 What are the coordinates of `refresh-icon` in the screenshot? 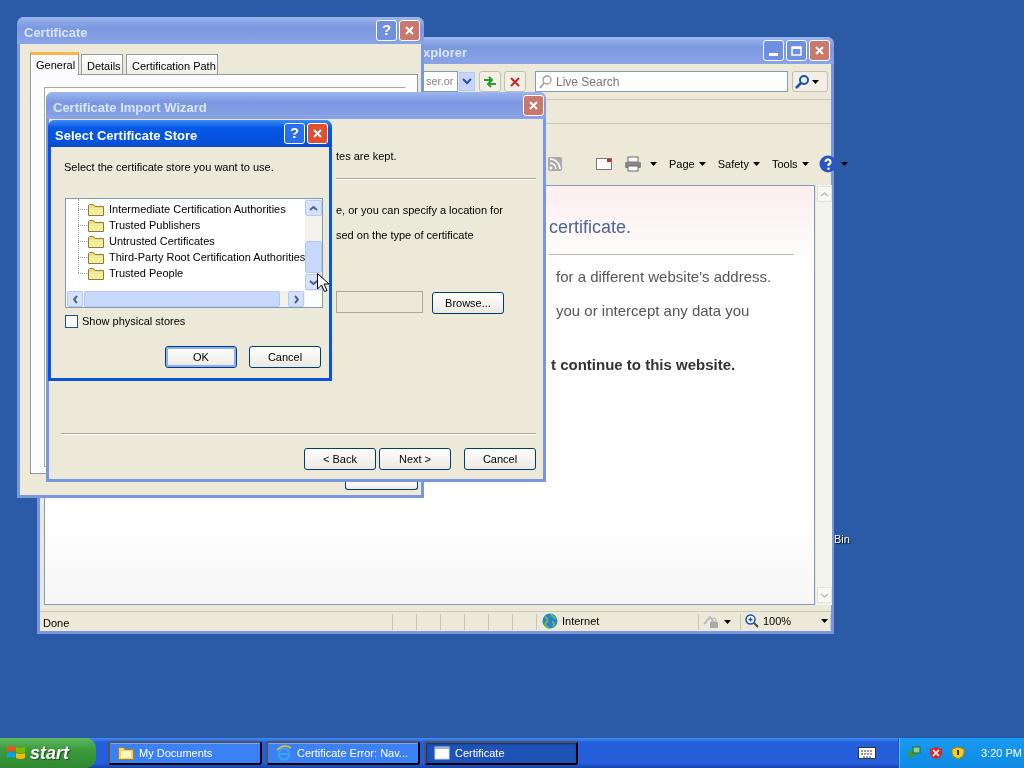 It's located at (490, 81).